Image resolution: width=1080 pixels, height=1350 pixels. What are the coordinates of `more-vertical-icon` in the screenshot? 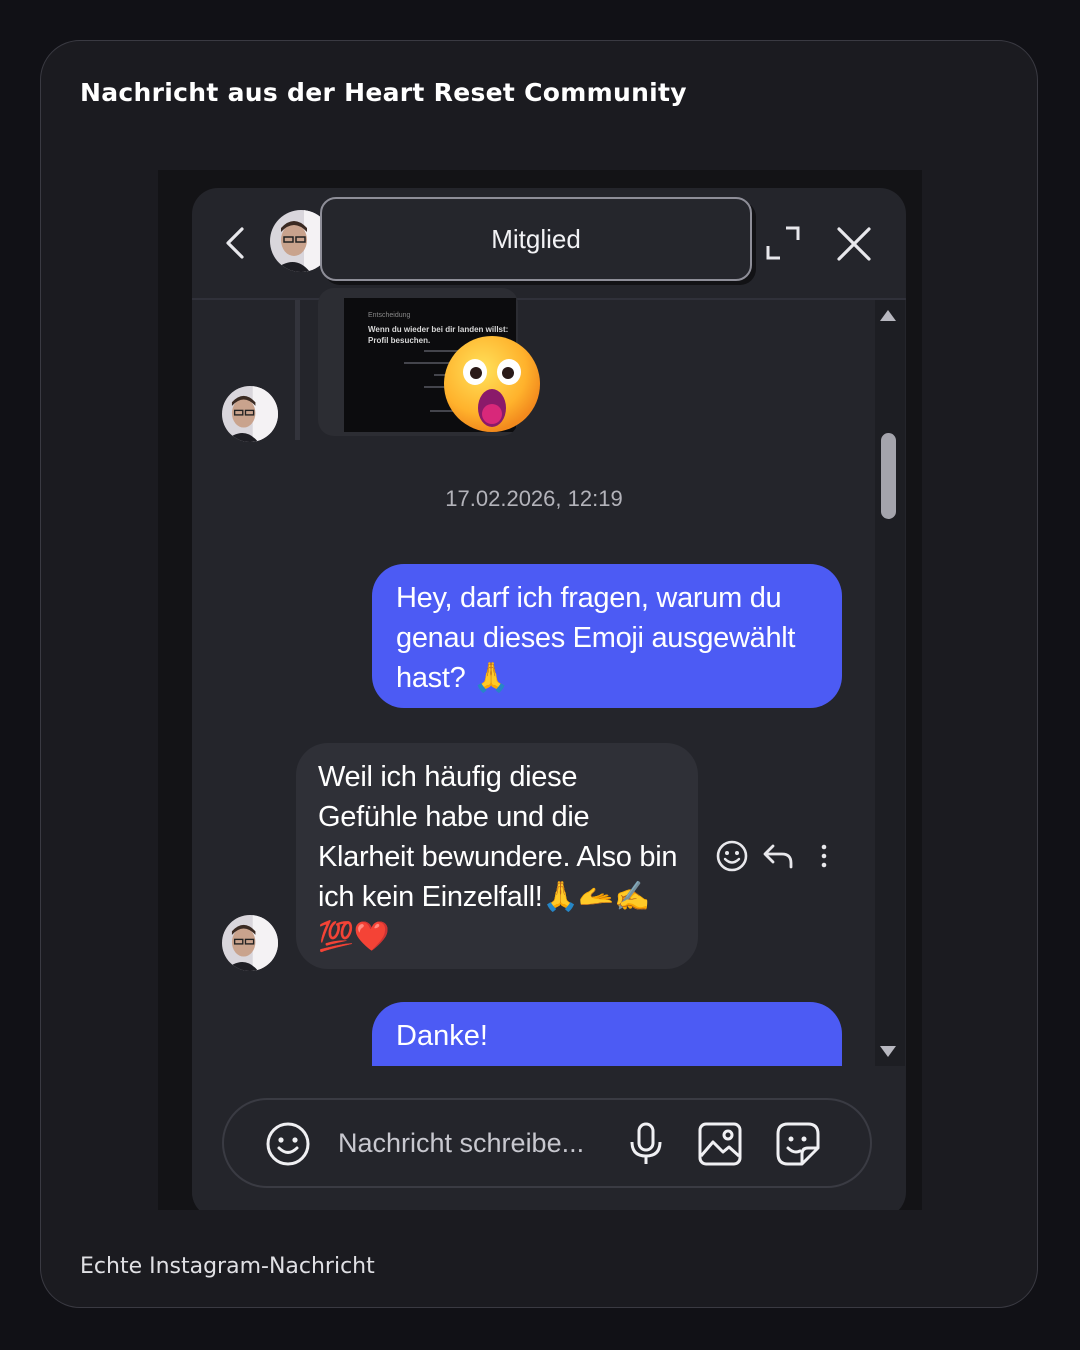 It's located at (824, 856).